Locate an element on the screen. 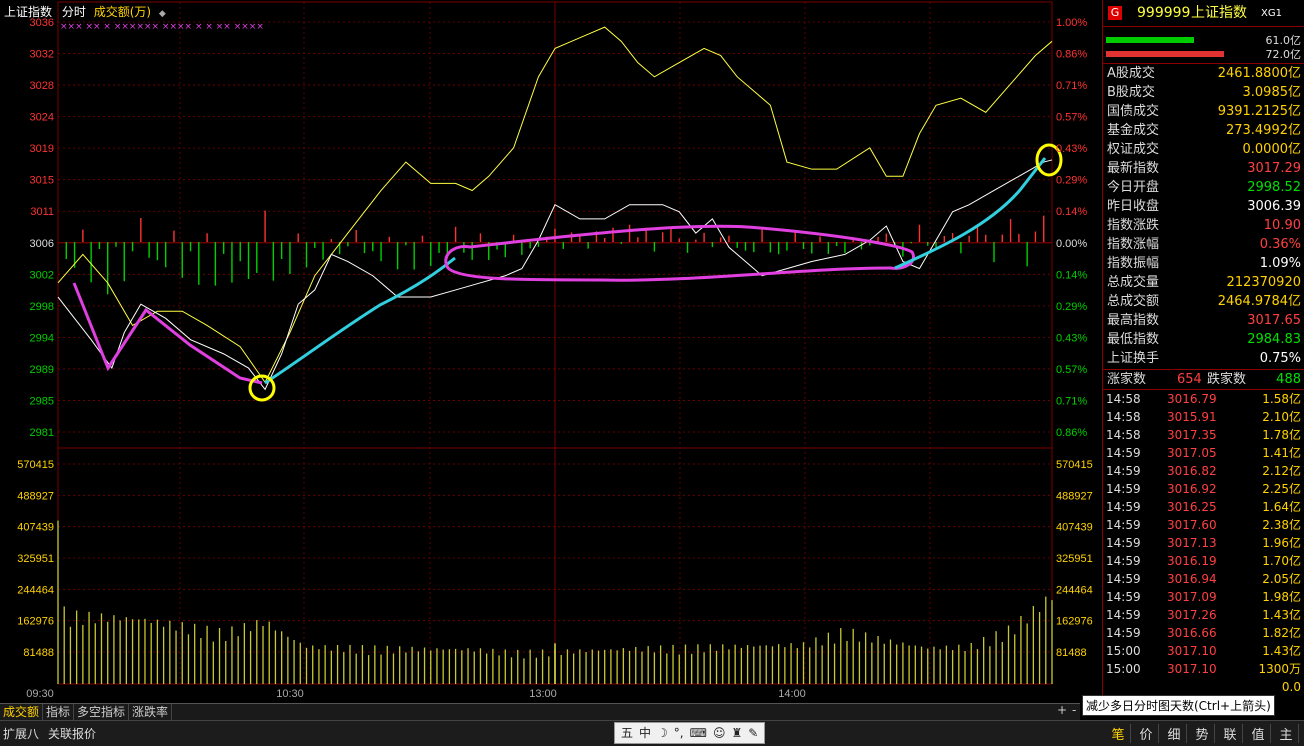 Image resolution: width=1304 pixels, height=746 pixels. stat-row: 基金成交 273.4992亿 is located at coordinates (1203, 130).